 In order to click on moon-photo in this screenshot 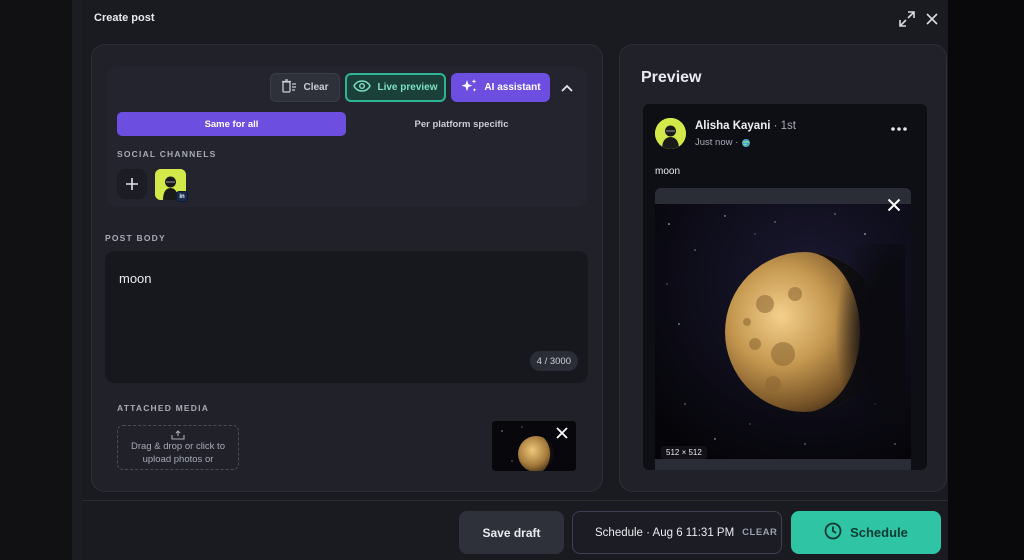, I will do `click(783, 331)`.